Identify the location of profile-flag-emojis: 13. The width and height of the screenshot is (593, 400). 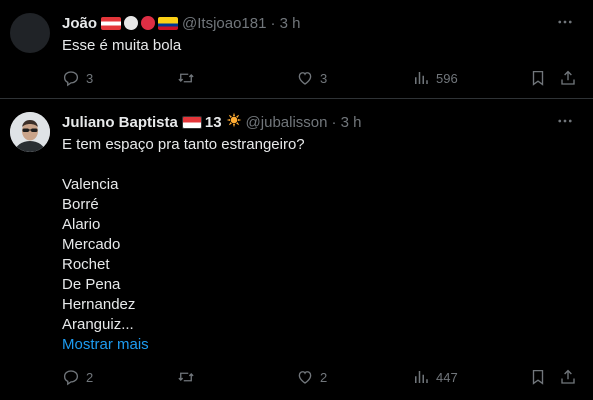
(211, 122).